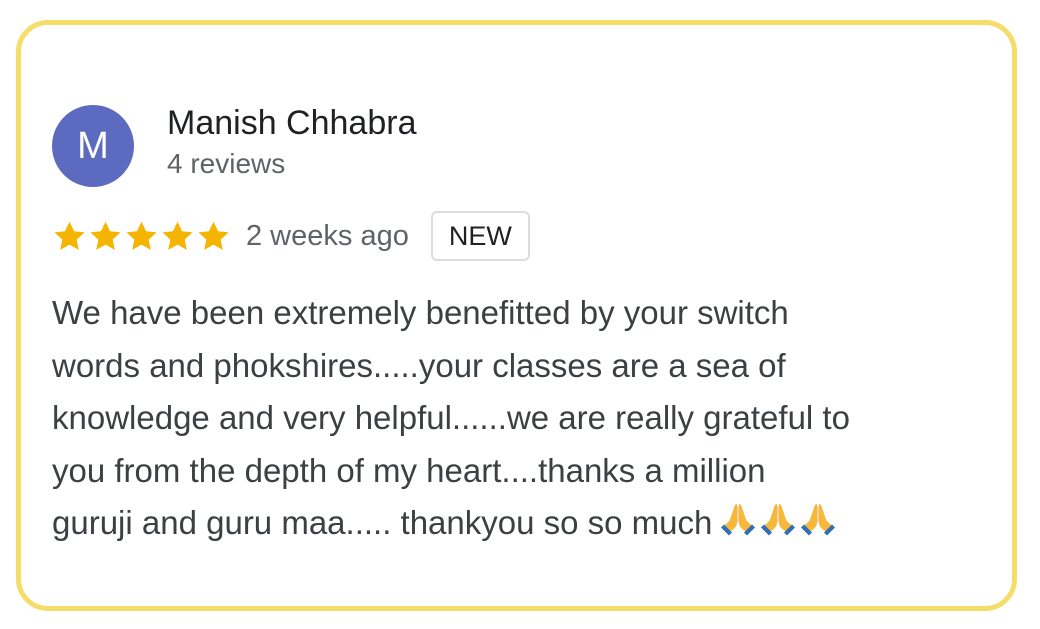 The height and width of the screenshot is (629, 1040). I want to click on avatar: M, so click(93, 146).